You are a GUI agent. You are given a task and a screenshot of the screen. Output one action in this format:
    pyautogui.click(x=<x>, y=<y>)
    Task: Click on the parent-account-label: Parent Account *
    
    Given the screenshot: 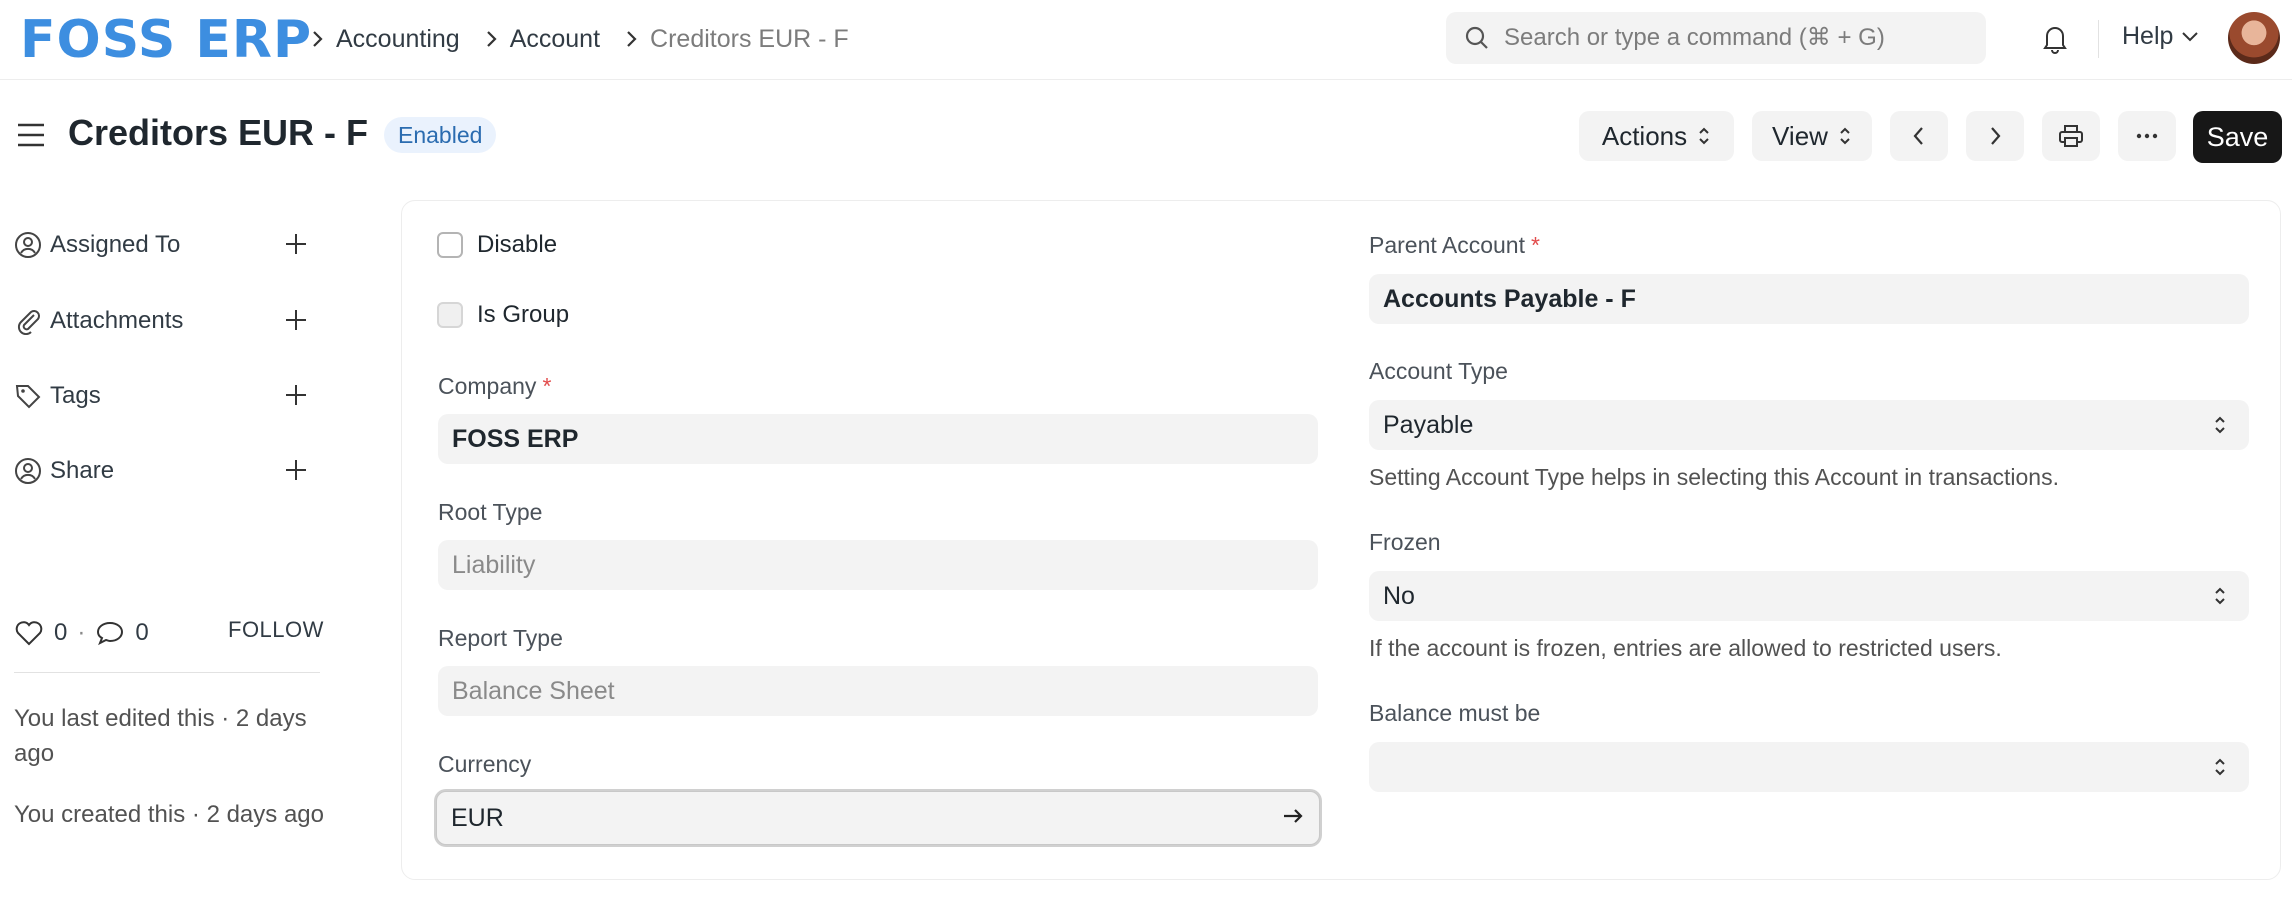 What is the action you would take?
    pyautogui.click(x=1454, y=245)
    